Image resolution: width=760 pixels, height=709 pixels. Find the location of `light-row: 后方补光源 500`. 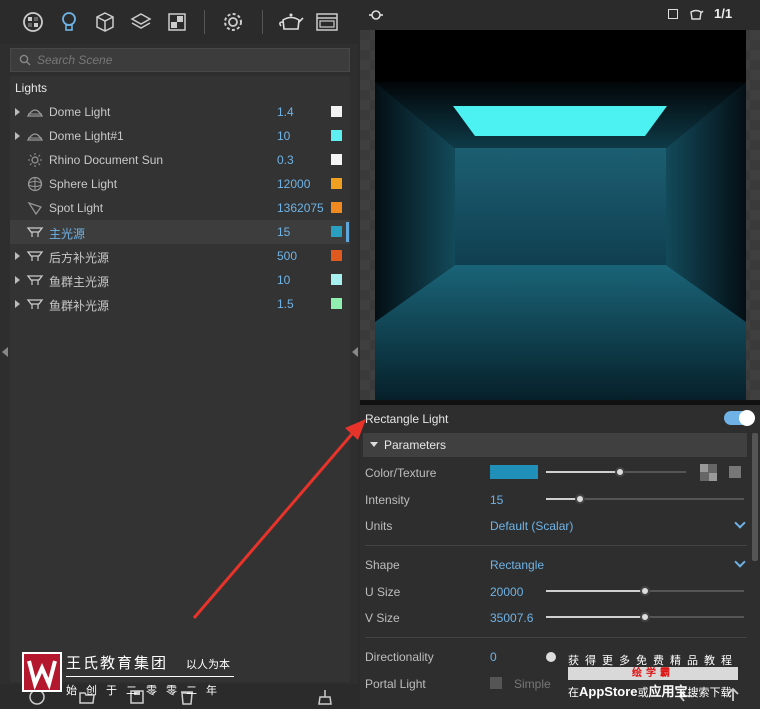

light-row: 后方补光源 500 is located at coordinates (180, 256).